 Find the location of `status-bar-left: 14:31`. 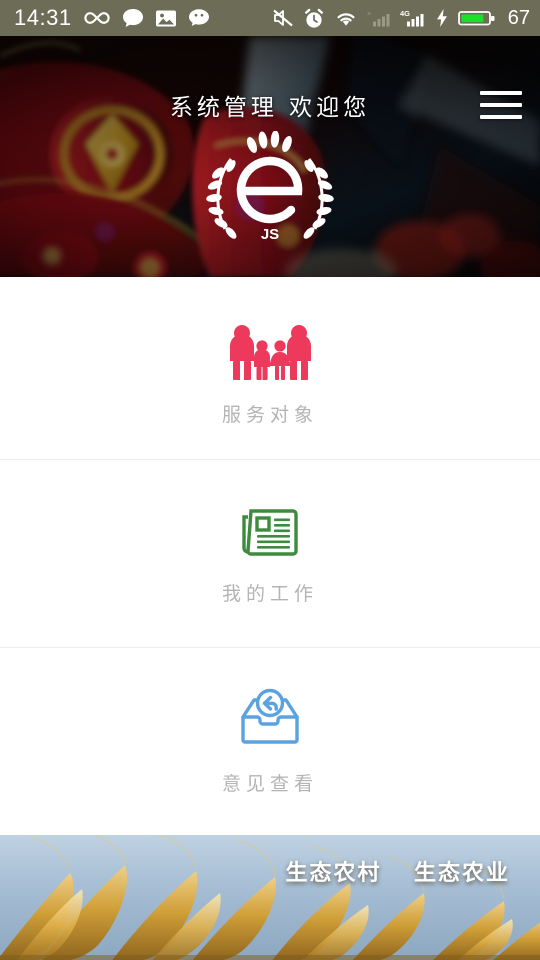

status-bar-left: 14:31 is located at coordinates (112, 18).